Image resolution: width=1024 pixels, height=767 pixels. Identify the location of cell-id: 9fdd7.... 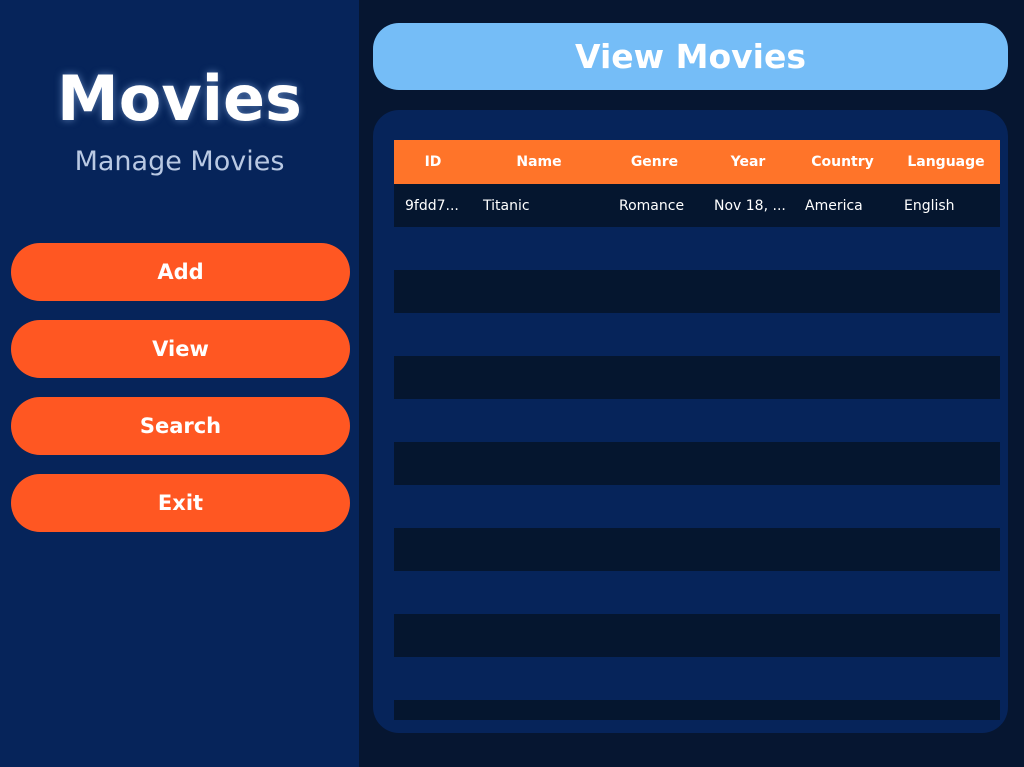
(432, 205).